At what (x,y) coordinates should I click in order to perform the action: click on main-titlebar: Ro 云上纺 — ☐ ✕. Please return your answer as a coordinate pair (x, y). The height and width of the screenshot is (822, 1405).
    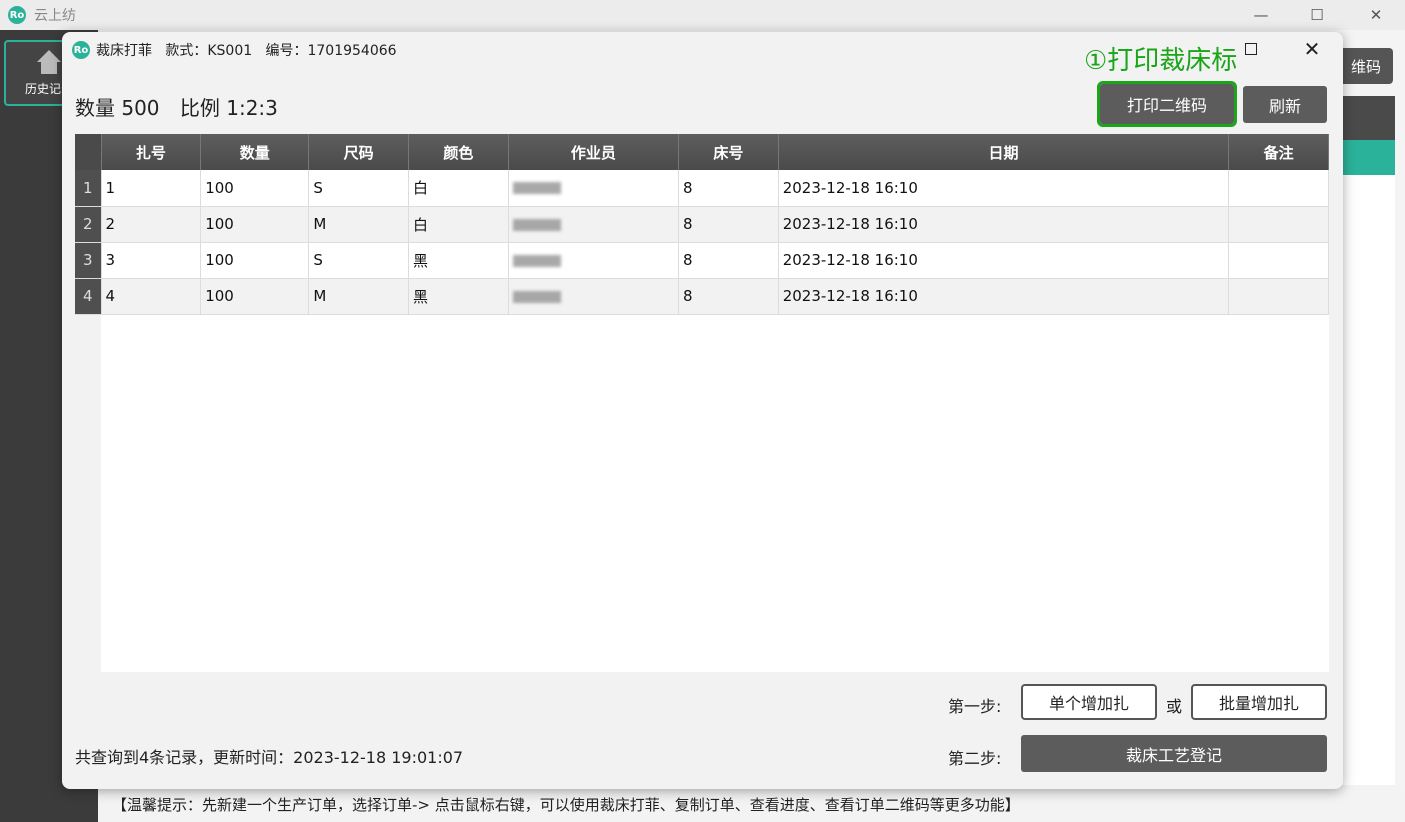
    Looking at the image, I should click on (702, 15).